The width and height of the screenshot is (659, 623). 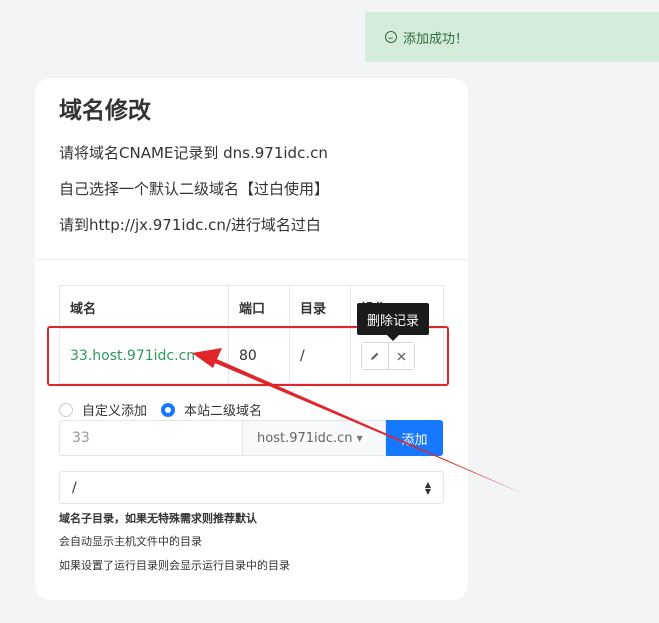 I want to click on radio-custom-dot, so click(x=66, y=409).